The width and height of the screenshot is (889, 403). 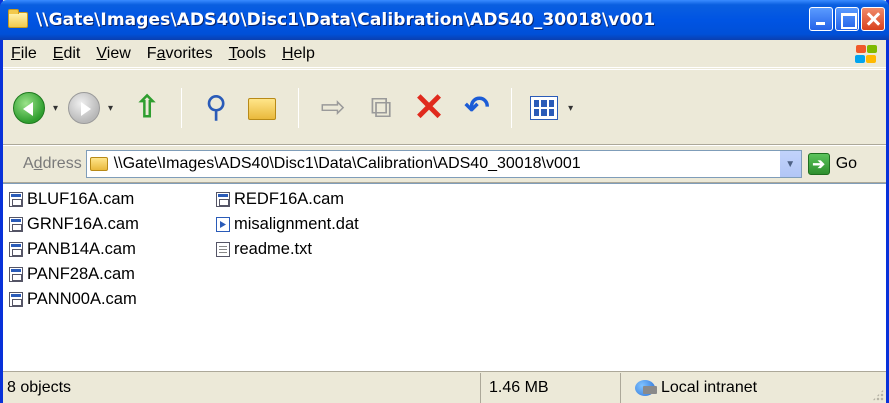 I want to click on local-intranet-icon, so click(x=646, y=387).